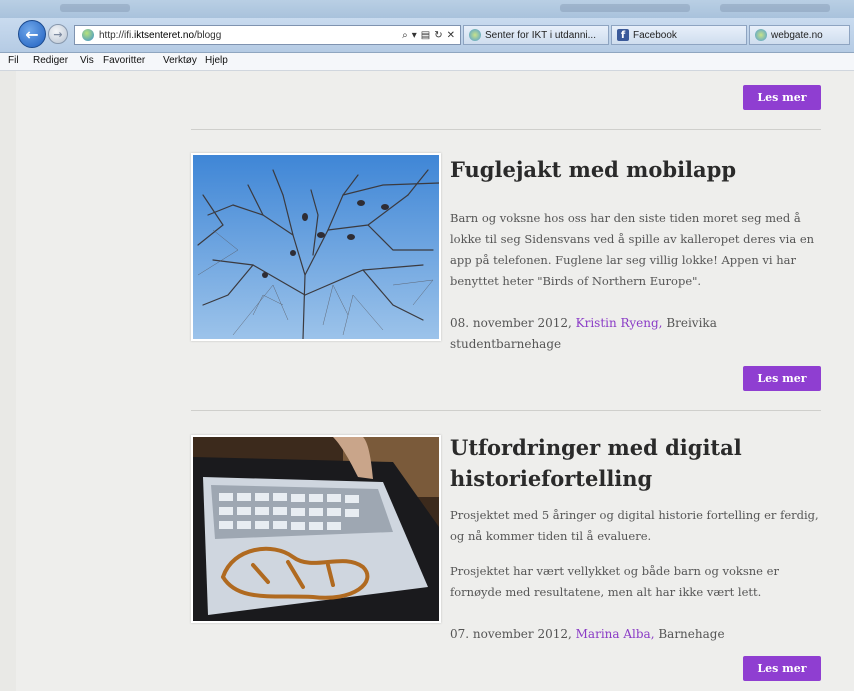 This screenshot has height=691, width=854. Describe the element at coordinates (655, 35) in the screenshot. I see `tab-label: Facebook` at that location.